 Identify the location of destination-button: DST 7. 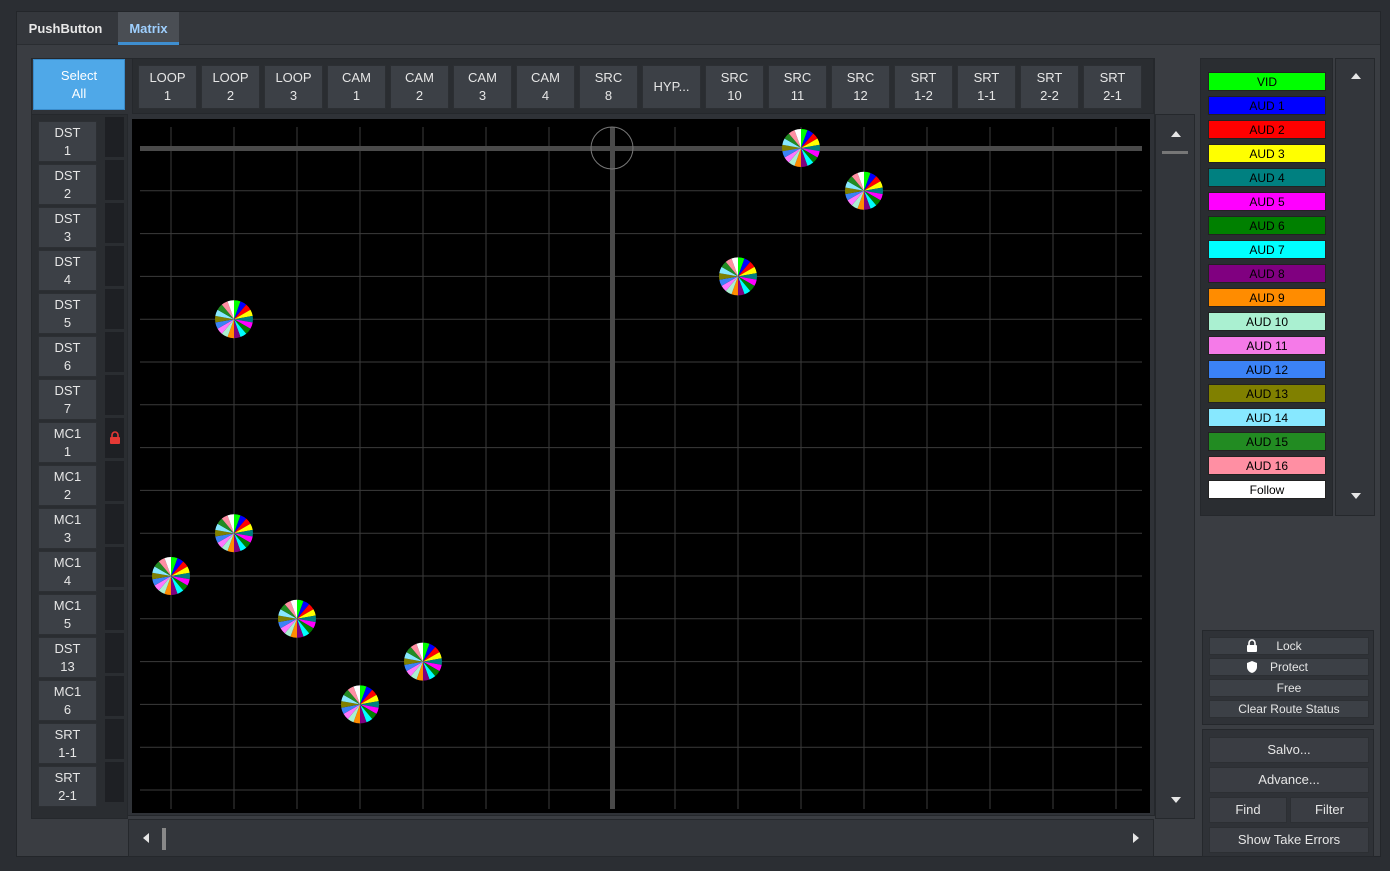
(67, 399).